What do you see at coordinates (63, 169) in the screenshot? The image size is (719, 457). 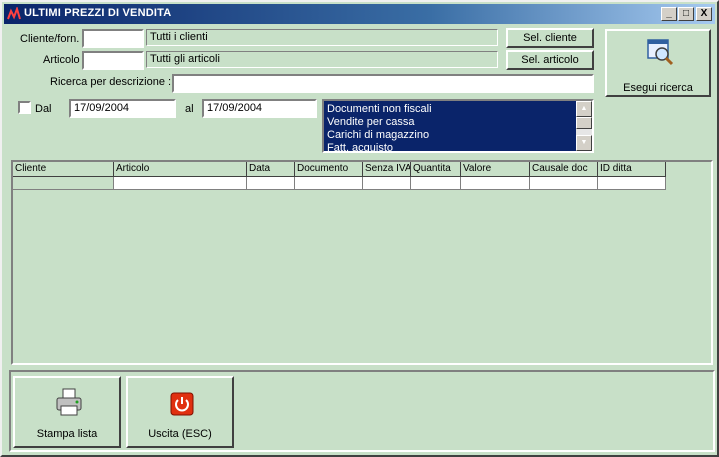 I see `column-header-cliente: Cliente` at bounding box center [63, 169].